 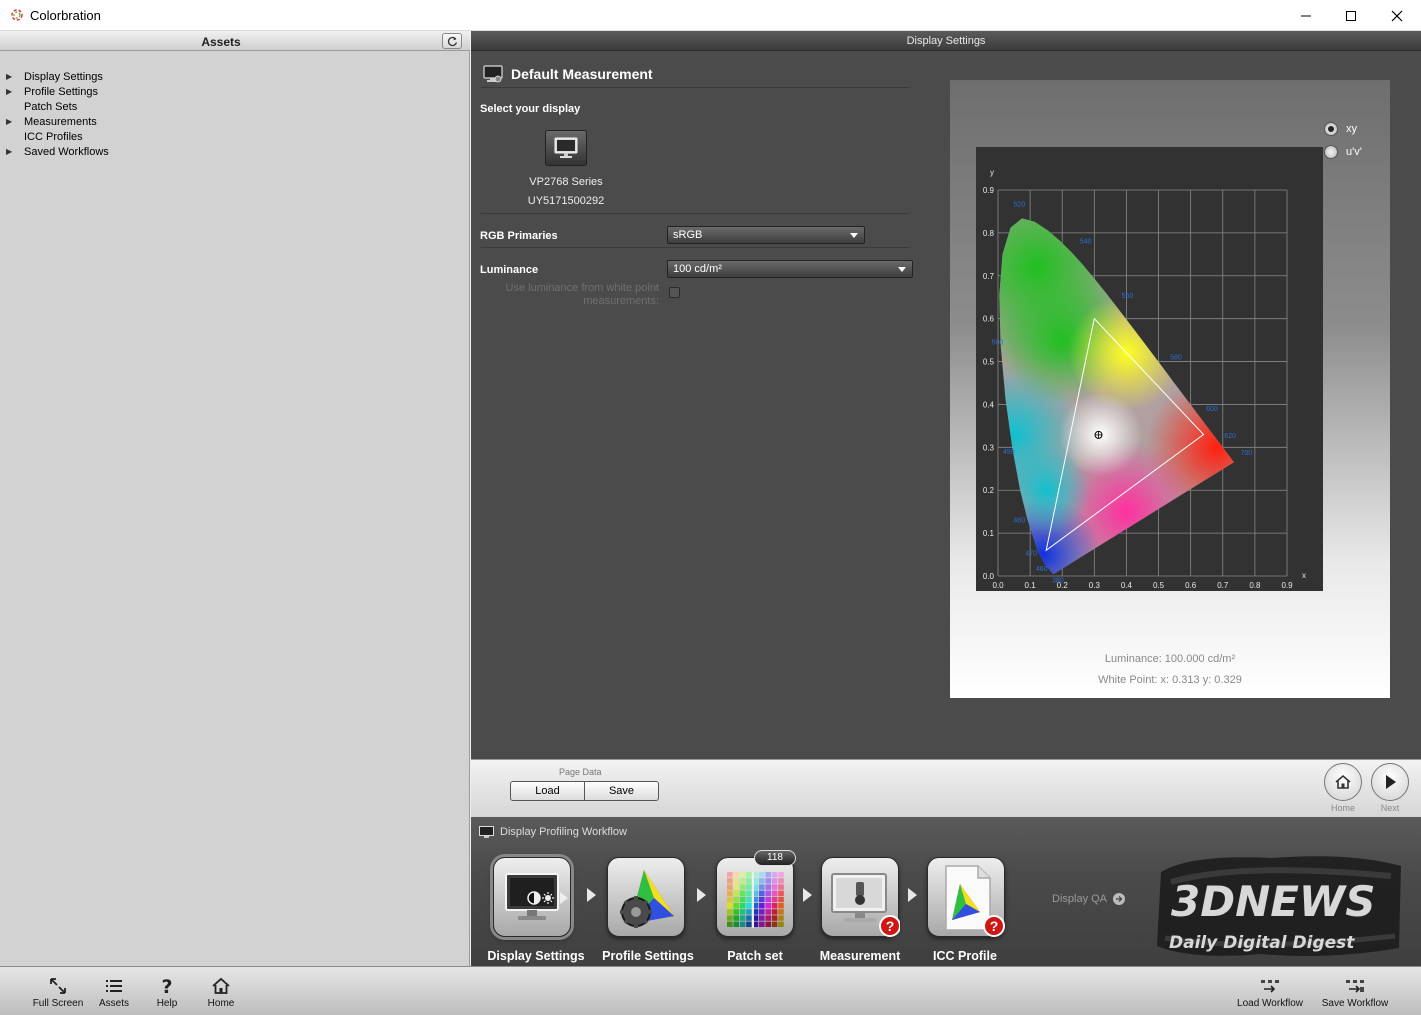 I want to click on tree-item-patch-sets: Patch Sets, so click(x=57, y=106).